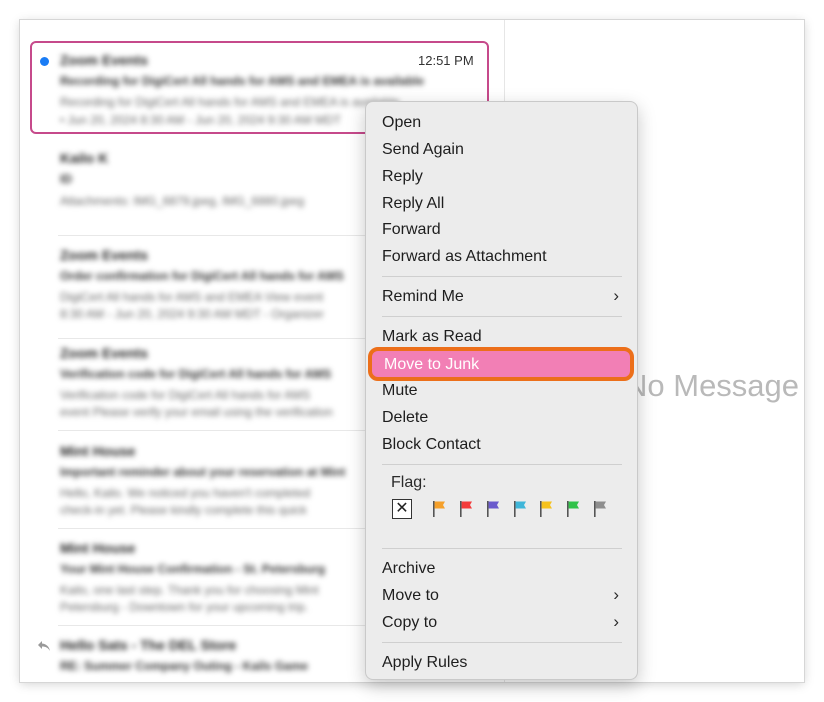 The width and height of the screenshot is (824, 702). Describe the element at coordinates (44, 61) in the screenshot. I see `unread-indicator` at that location.